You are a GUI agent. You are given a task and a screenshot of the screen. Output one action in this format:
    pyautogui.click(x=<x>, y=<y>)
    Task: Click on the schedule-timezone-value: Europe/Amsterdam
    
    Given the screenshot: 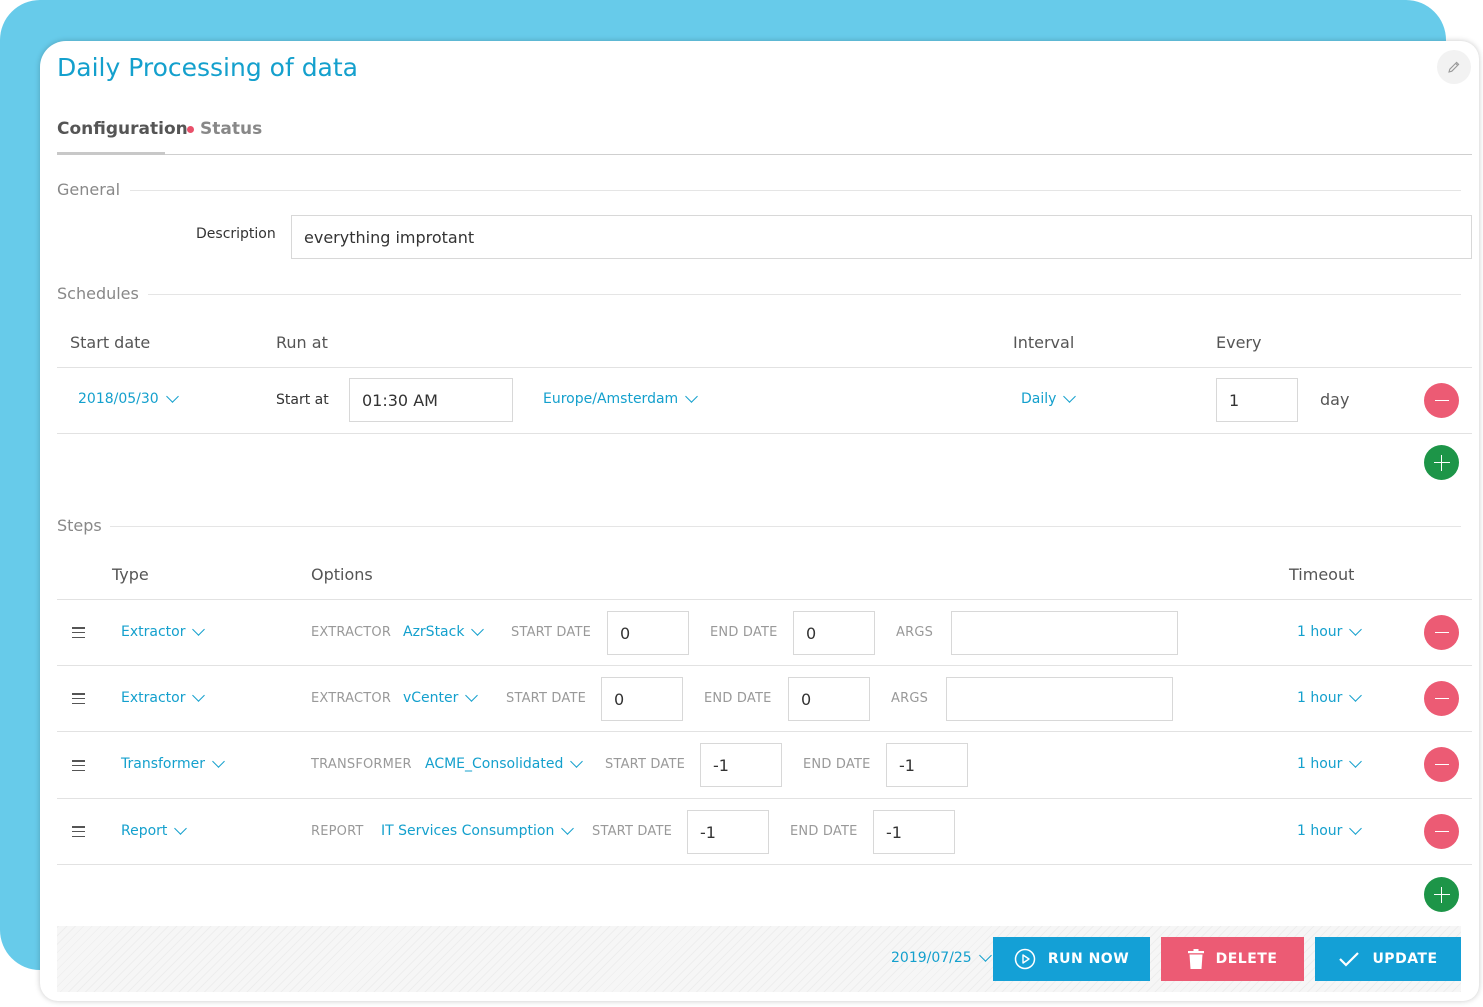 What is the action you would take?
    pyautogui.click(x=611, y=399)
    